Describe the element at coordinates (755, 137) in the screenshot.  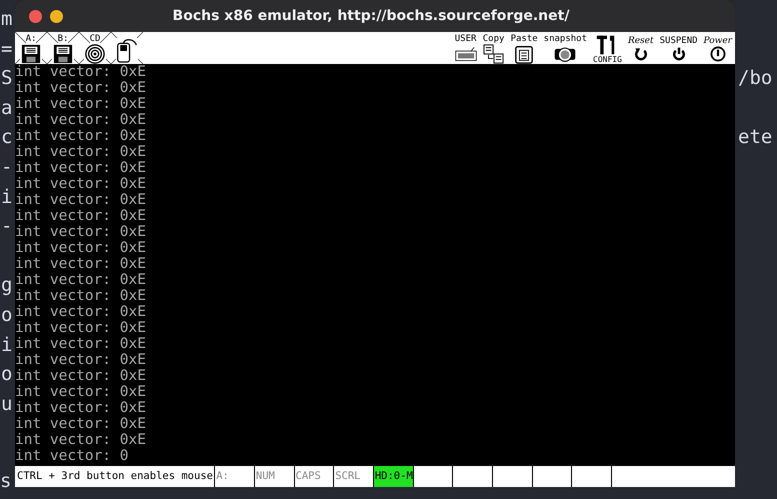
I see `editor-text: ete` at that location.